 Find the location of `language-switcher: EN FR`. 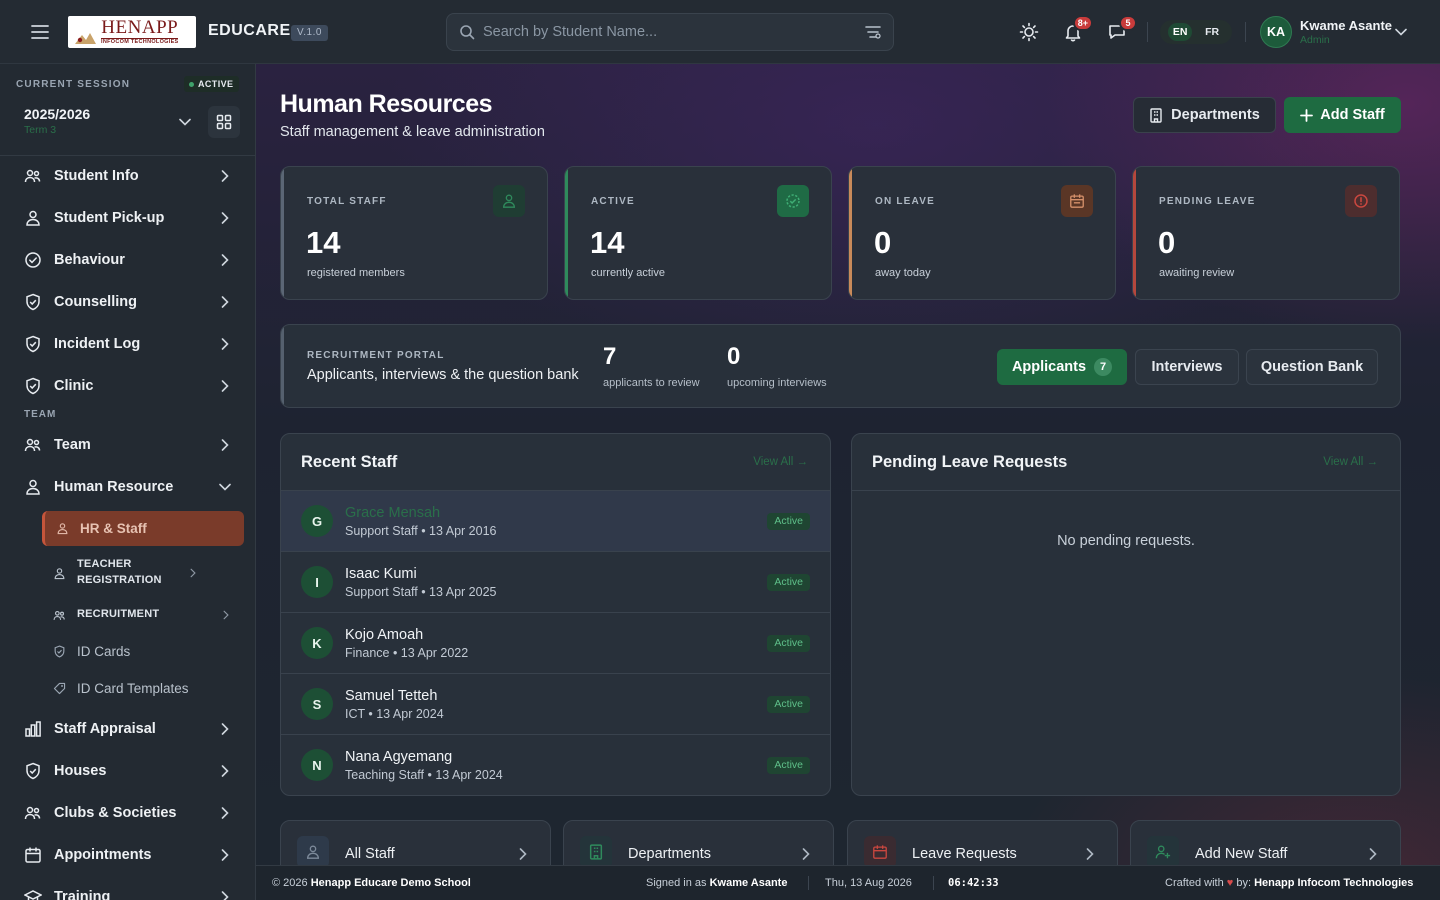

language-switcher: EN FR is located at coordinates (1196, 32).